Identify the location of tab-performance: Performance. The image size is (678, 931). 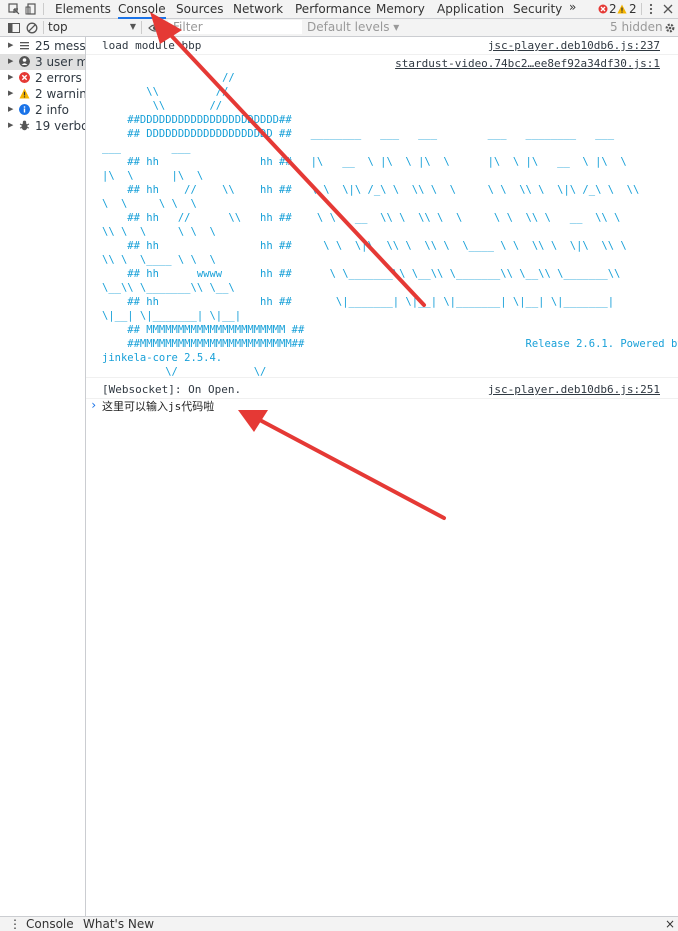
(333, 9).